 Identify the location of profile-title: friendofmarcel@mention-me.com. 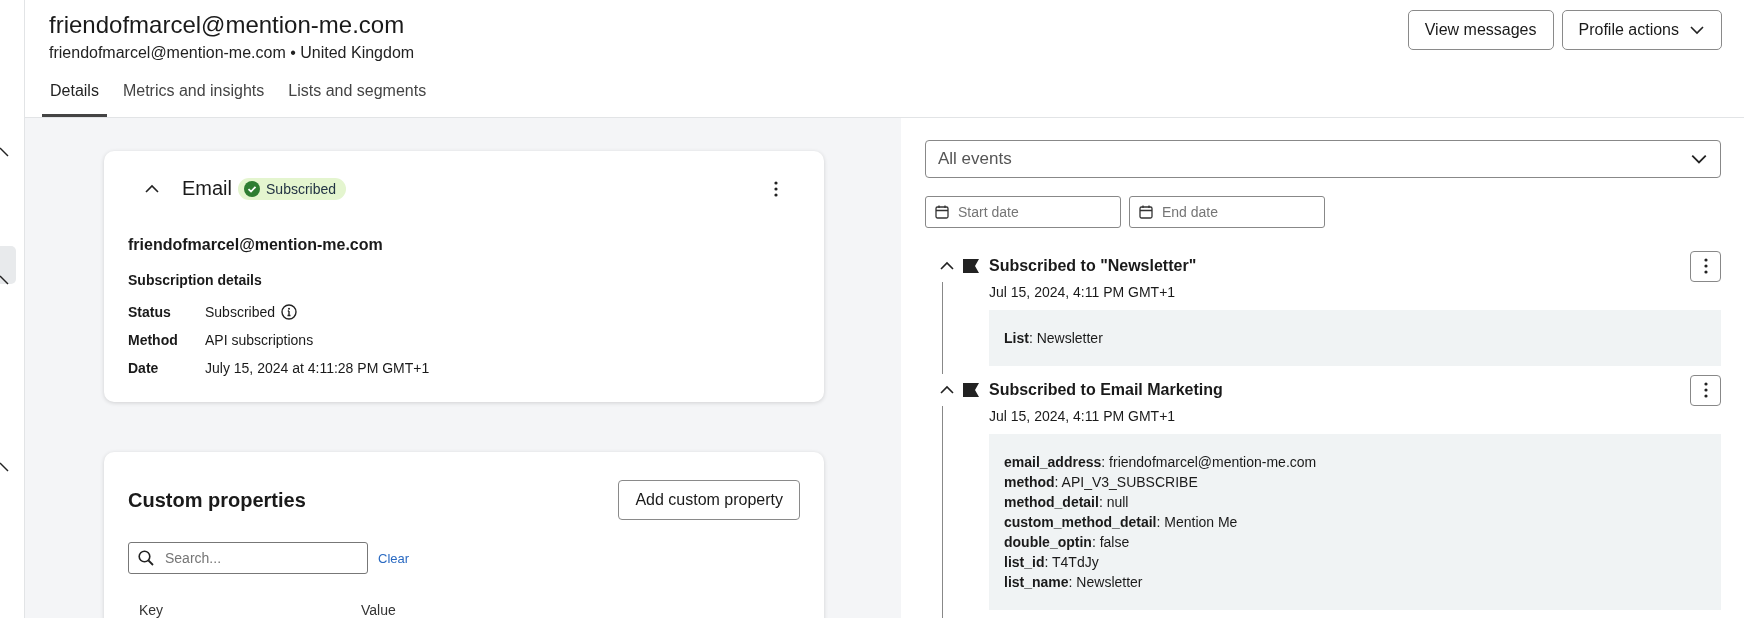
(227, 25).